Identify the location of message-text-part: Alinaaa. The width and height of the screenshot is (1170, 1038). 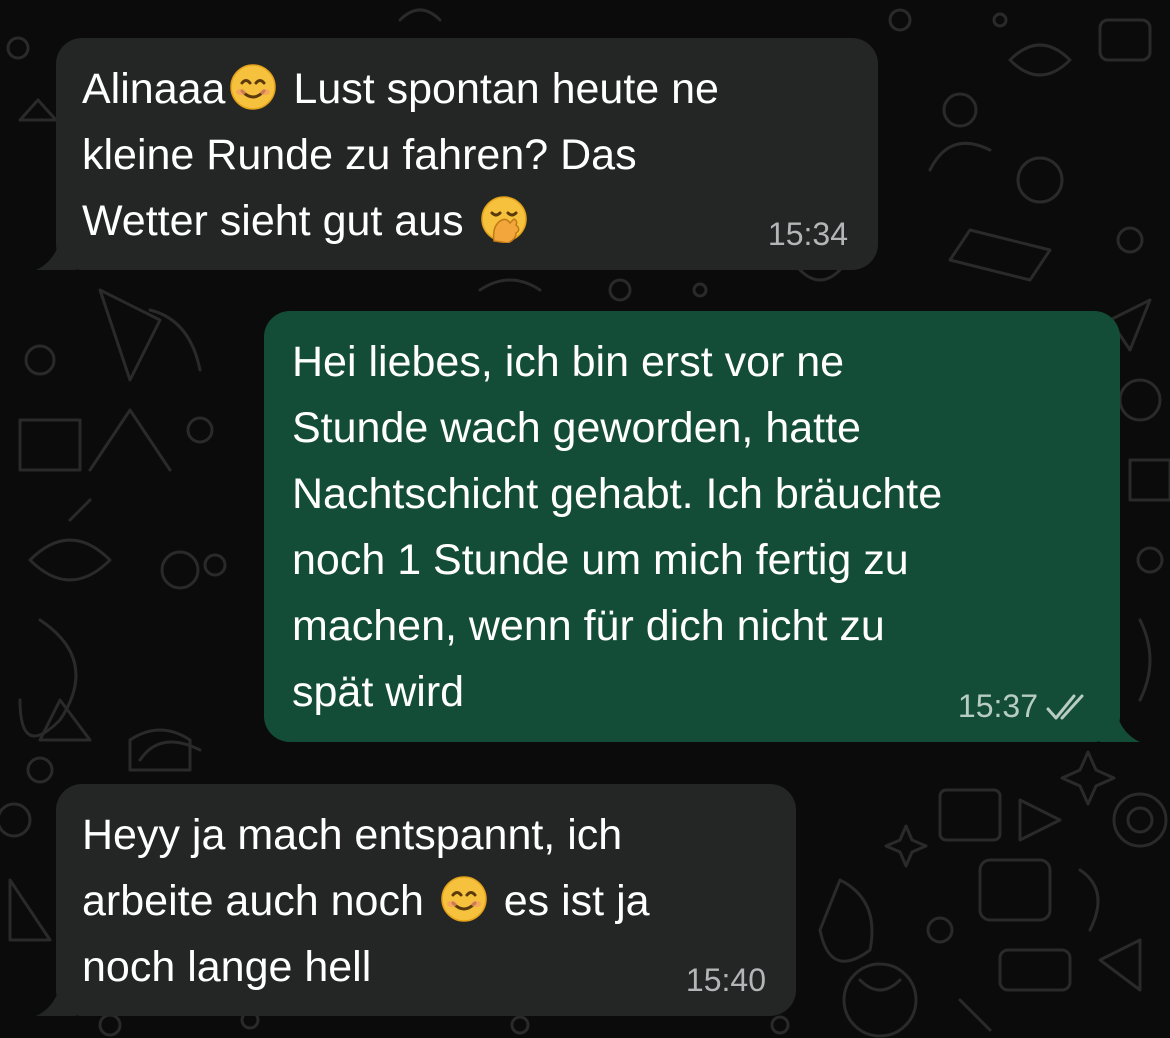
(154, 89).